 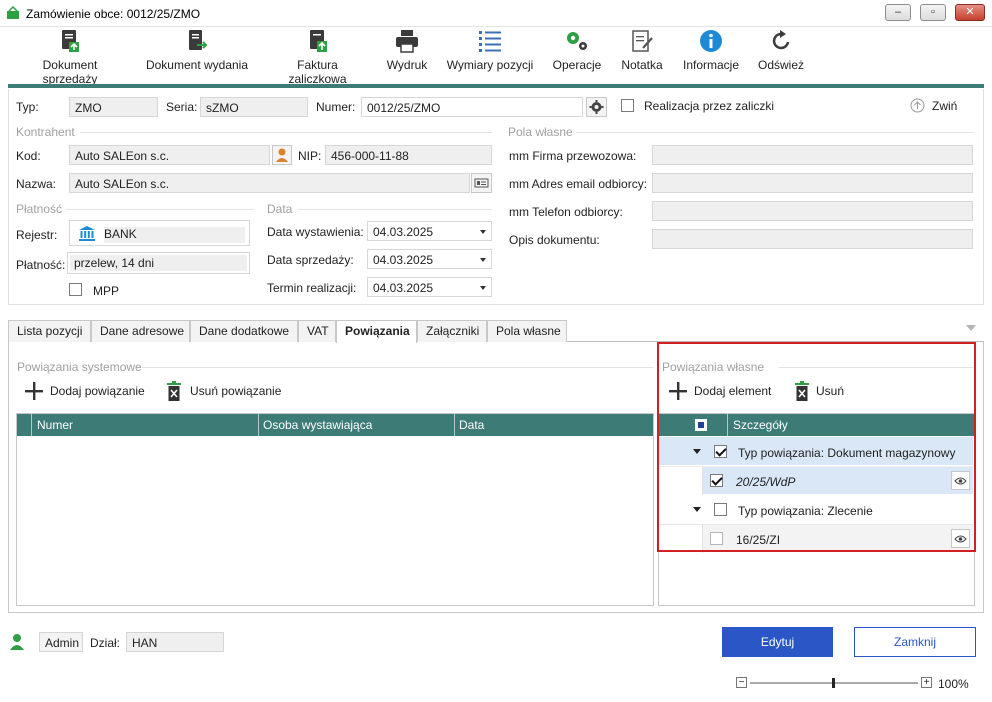 I want to click on id-card-icon, so click(x=481, y=183).